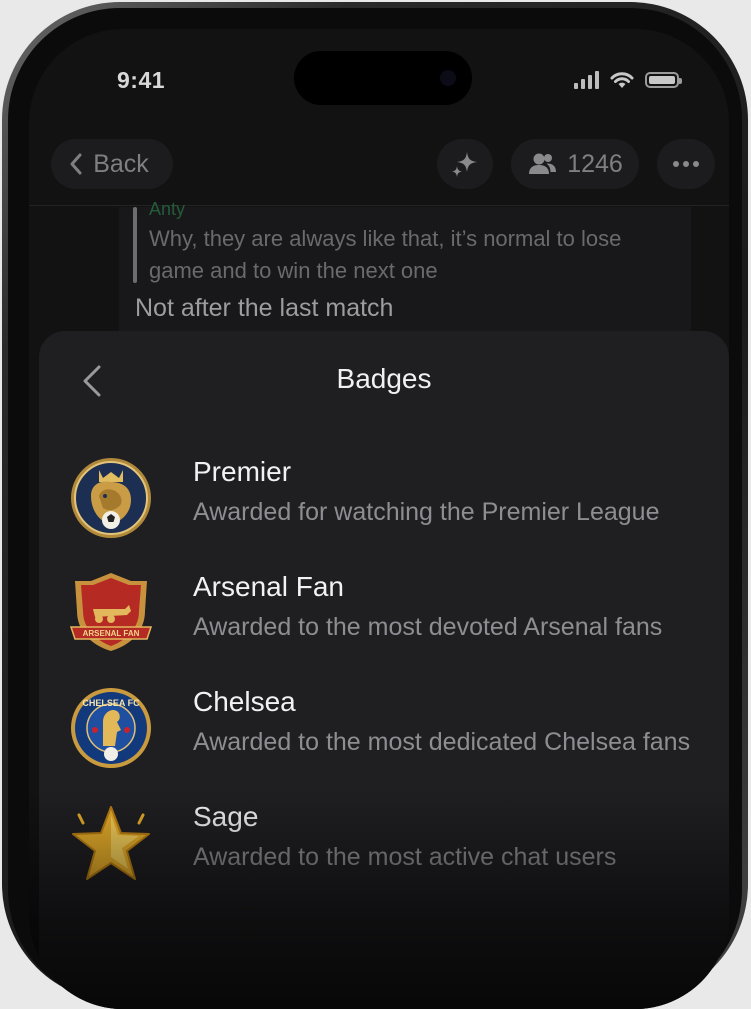  What do you see at coordinates (226, 816) in the screenshot?
I see `badge-name: Sage` at bounding box center [226, 816].